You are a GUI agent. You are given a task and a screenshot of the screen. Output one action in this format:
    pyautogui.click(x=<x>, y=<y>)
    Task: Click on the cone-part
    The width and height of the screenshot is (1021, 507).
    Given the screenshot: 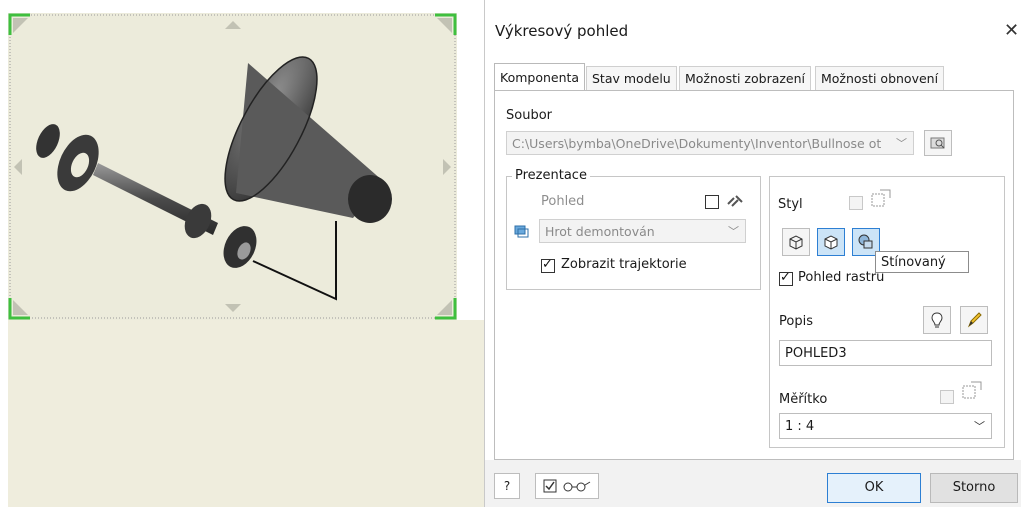 What is the action you would take?
    pyautogui.click(x=308, y=139)
    